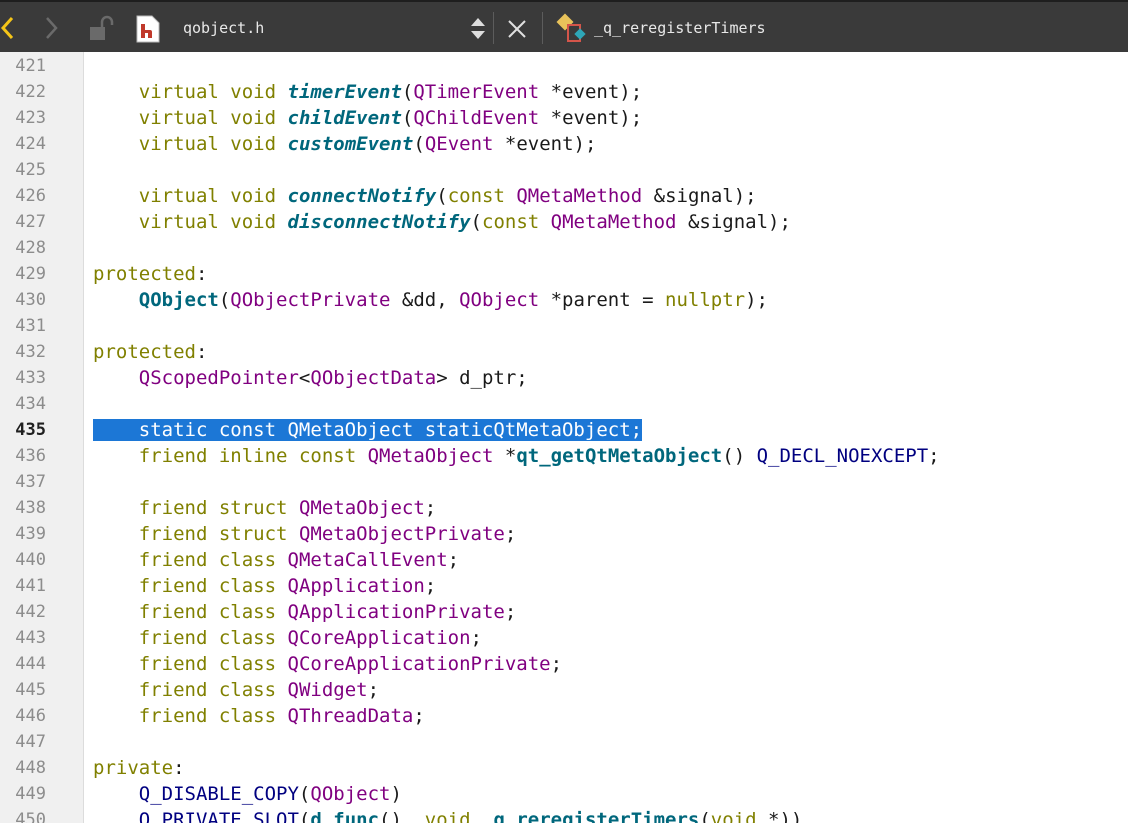  What do you see at coordinates (30, 92) in the screenshot?
I see `line-number: 422` at bounding box center [30, 92].